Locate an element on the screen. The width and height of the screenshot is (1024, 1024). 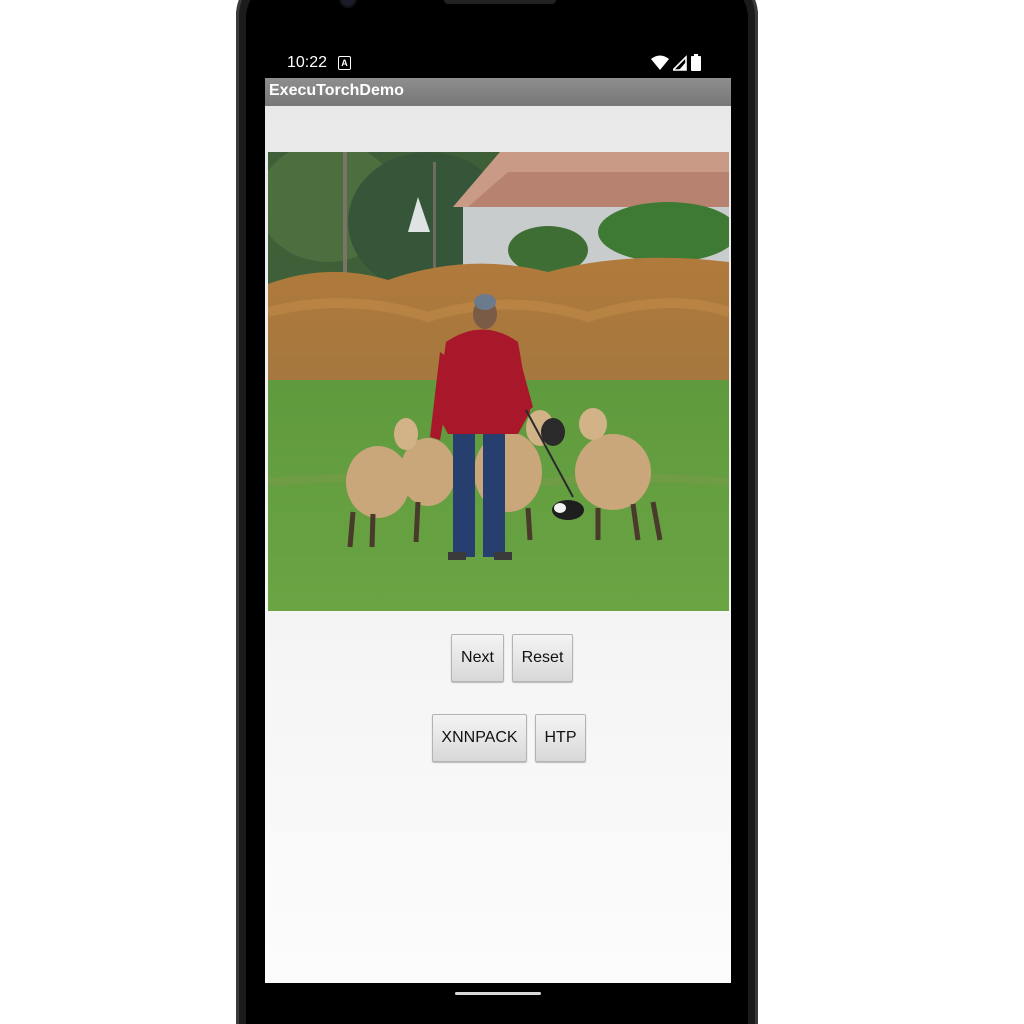
battery-icon is located at coordinates (696, 62).